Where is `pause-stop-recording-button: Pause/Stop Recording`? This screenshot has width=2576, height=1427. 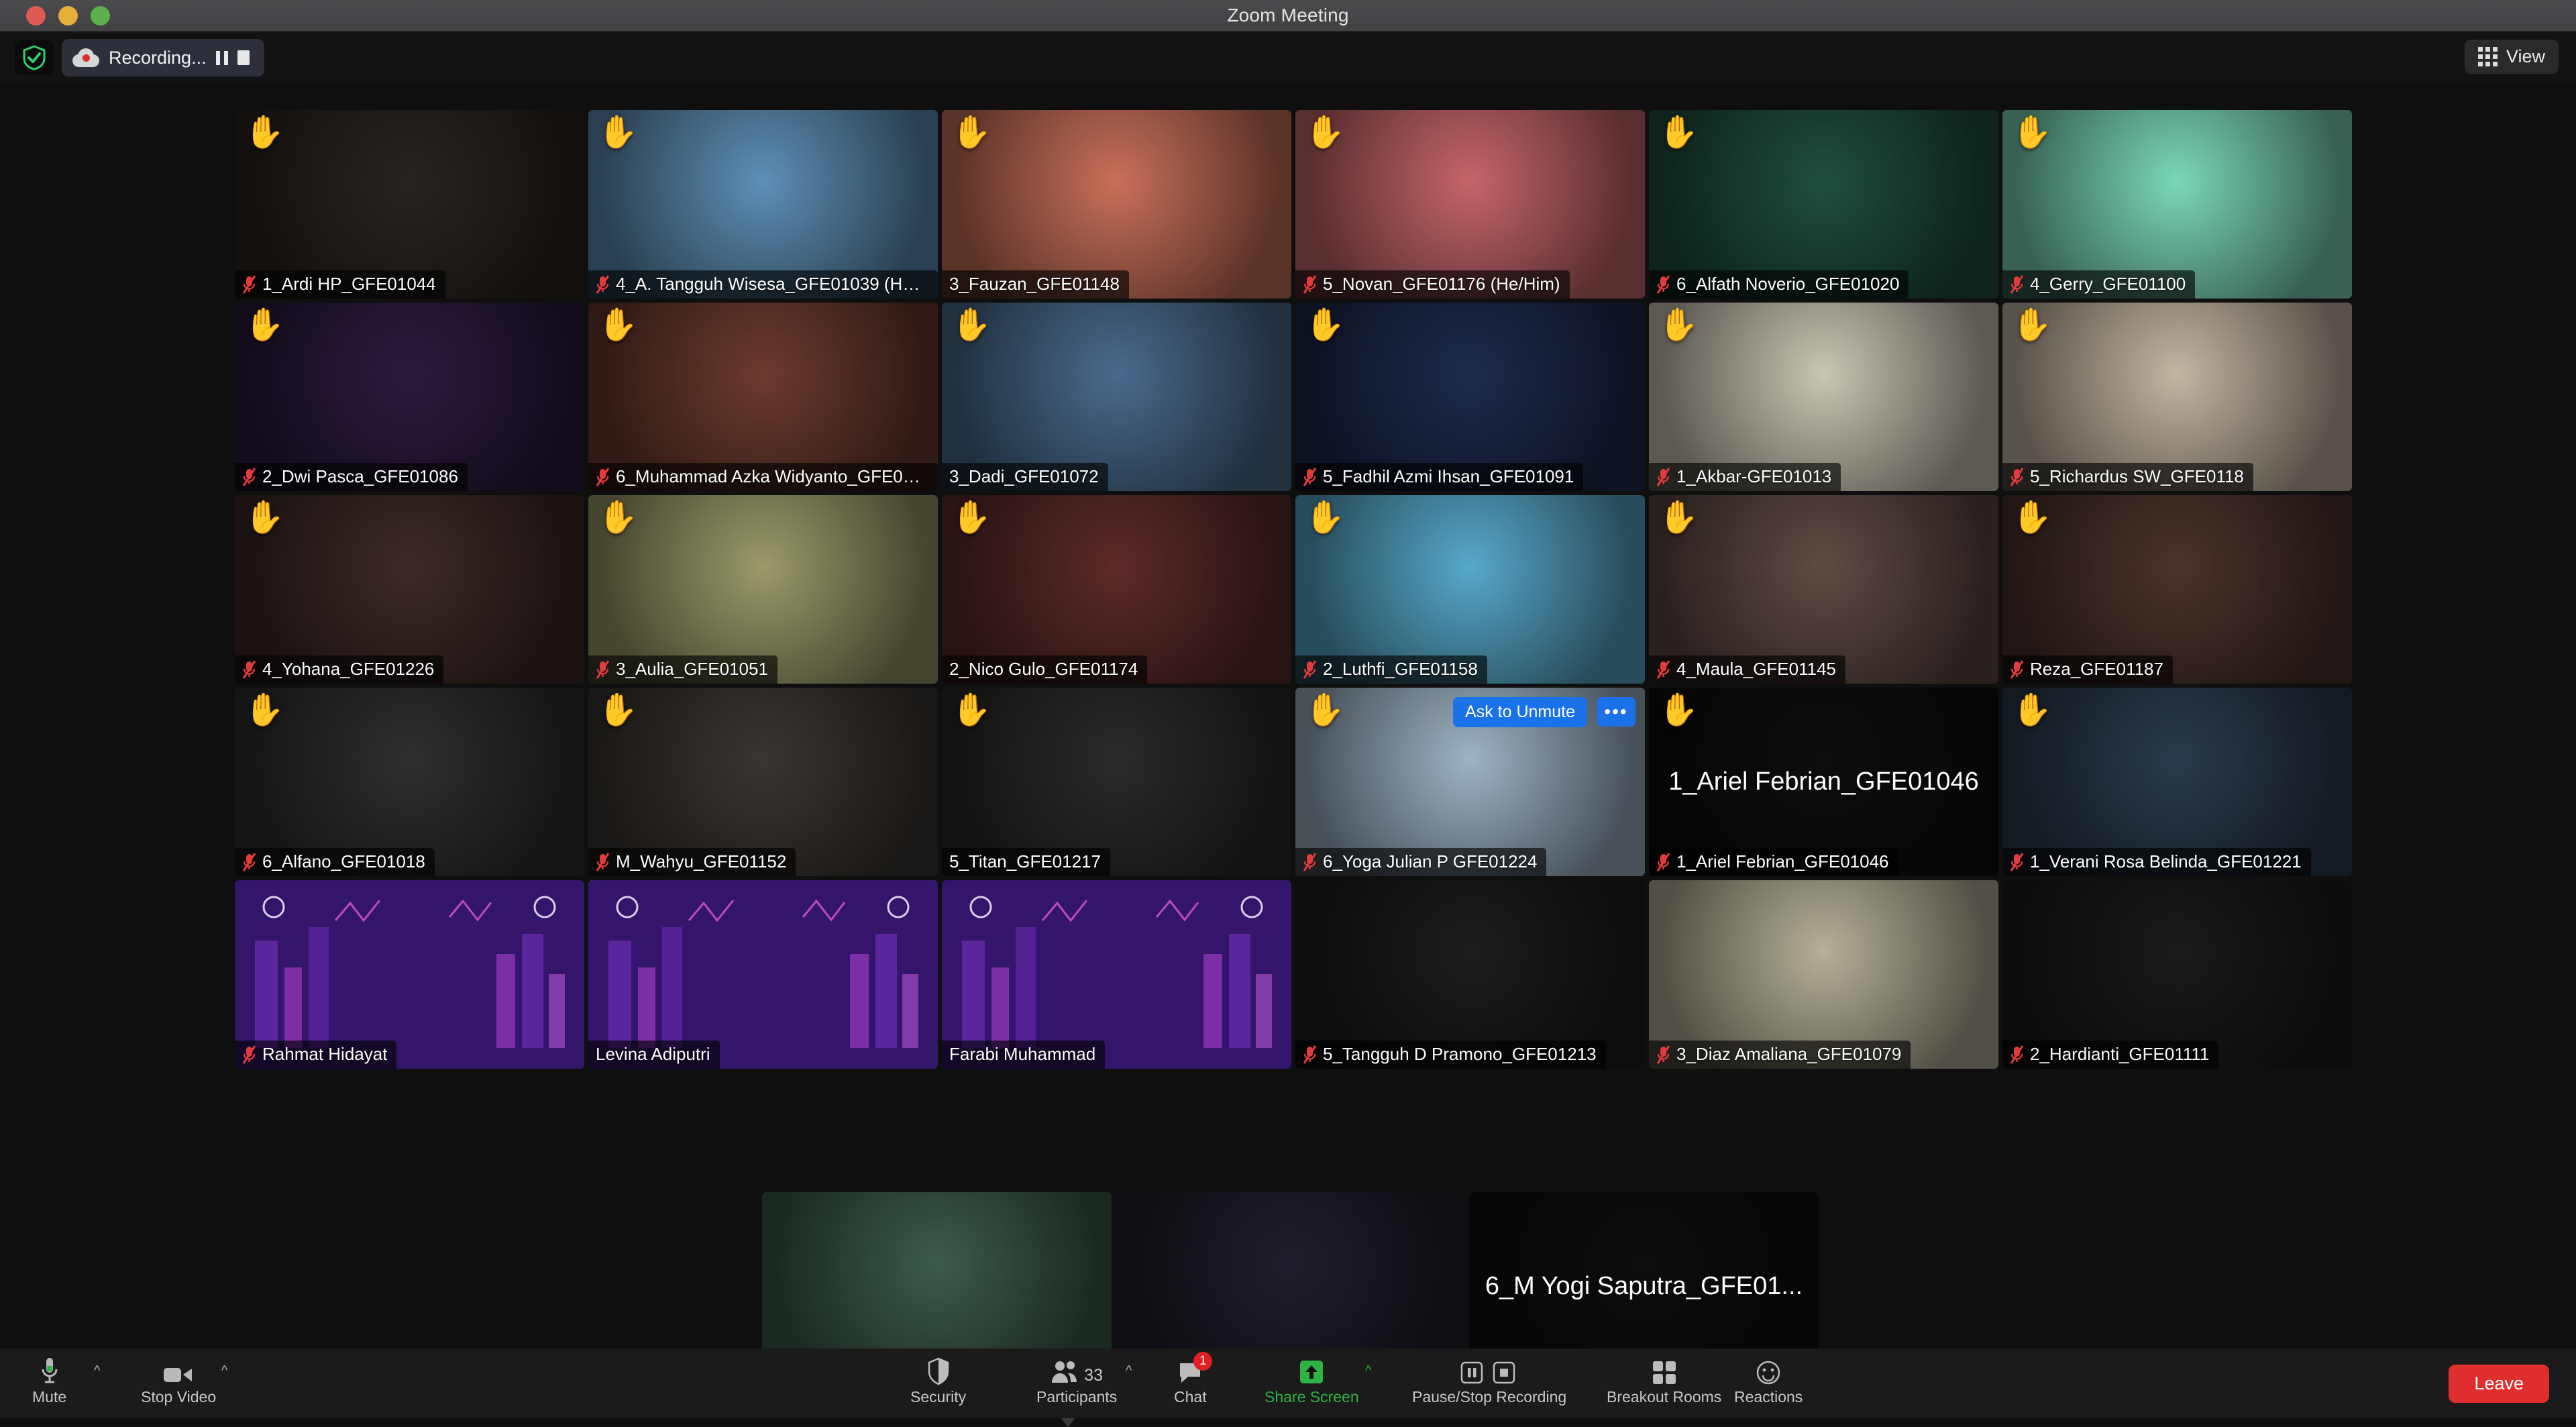 pause-stop-recording-button: Pause/Stop Recording is located at coordinates (1489, 1380).